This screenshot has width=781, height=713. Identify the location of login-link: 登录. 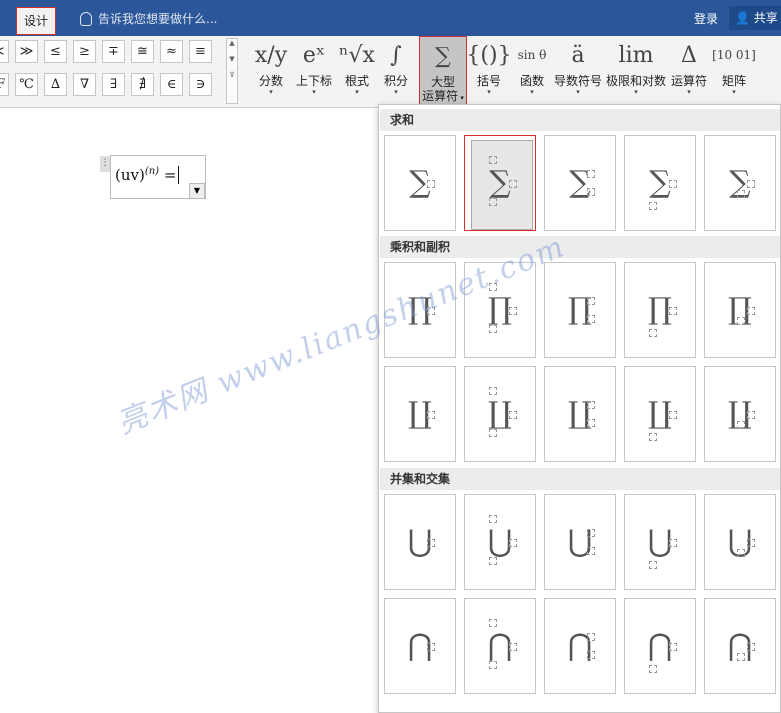
(706, 18).